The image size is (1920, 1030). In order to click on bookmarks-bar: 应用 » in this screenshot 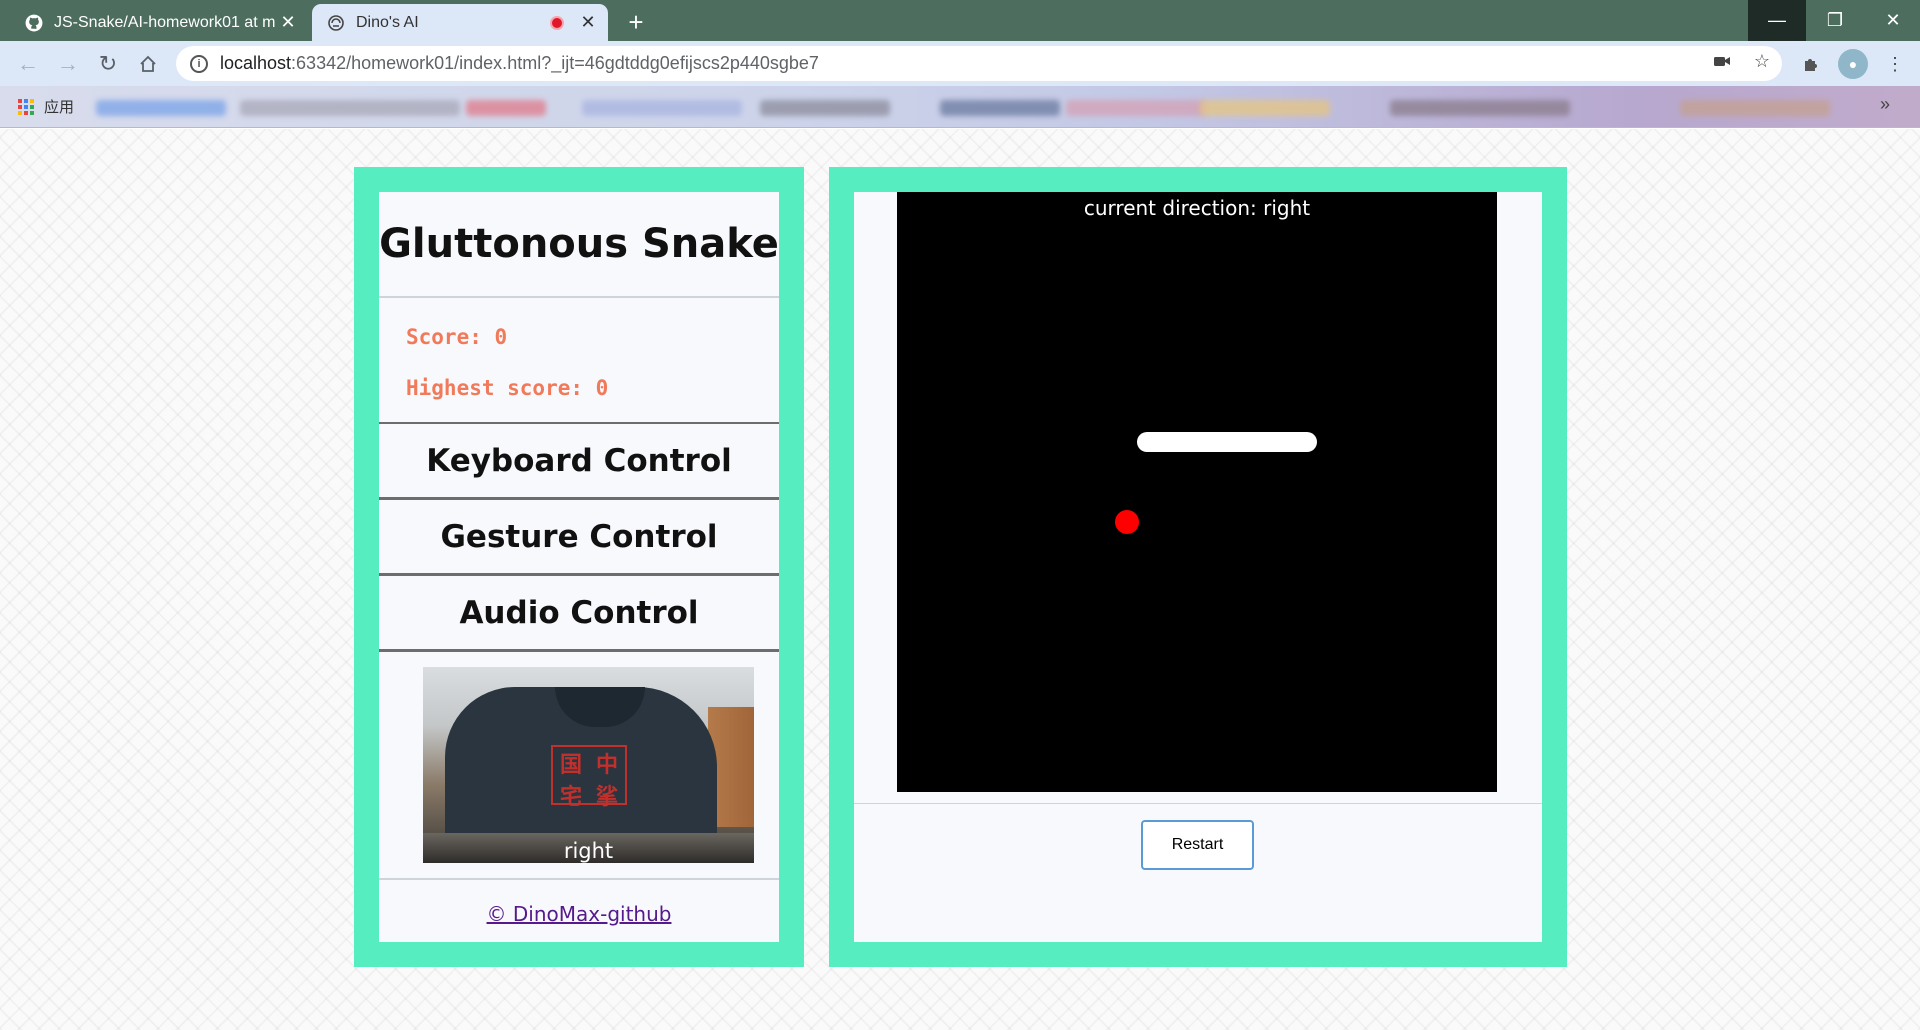, I will do `click(960, 107)`.